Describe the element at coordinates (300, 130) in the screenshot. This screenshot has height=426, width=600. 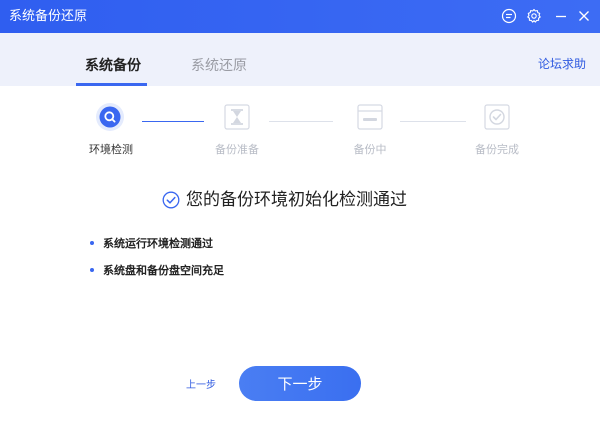
I see `progress-stepper: 环境检测 备份准备 备份中 备份完成` at that location.